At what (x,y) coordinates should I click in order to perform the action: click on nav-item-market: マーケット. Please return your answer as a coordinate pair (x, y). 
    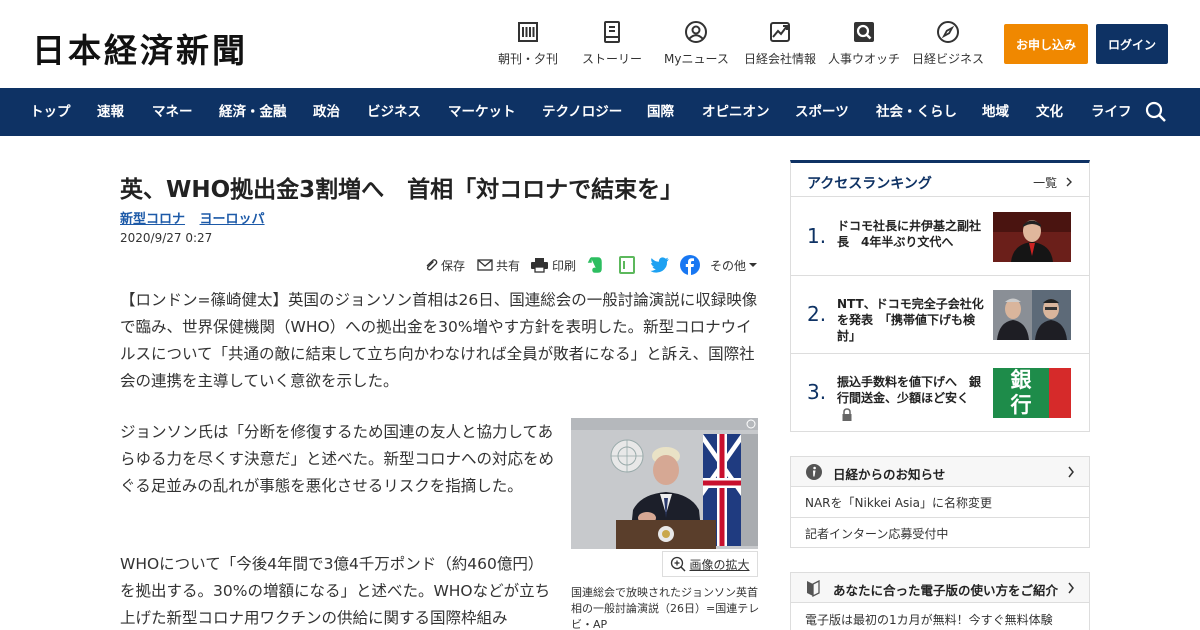
    Looking at the image, I should click on (482, 112).